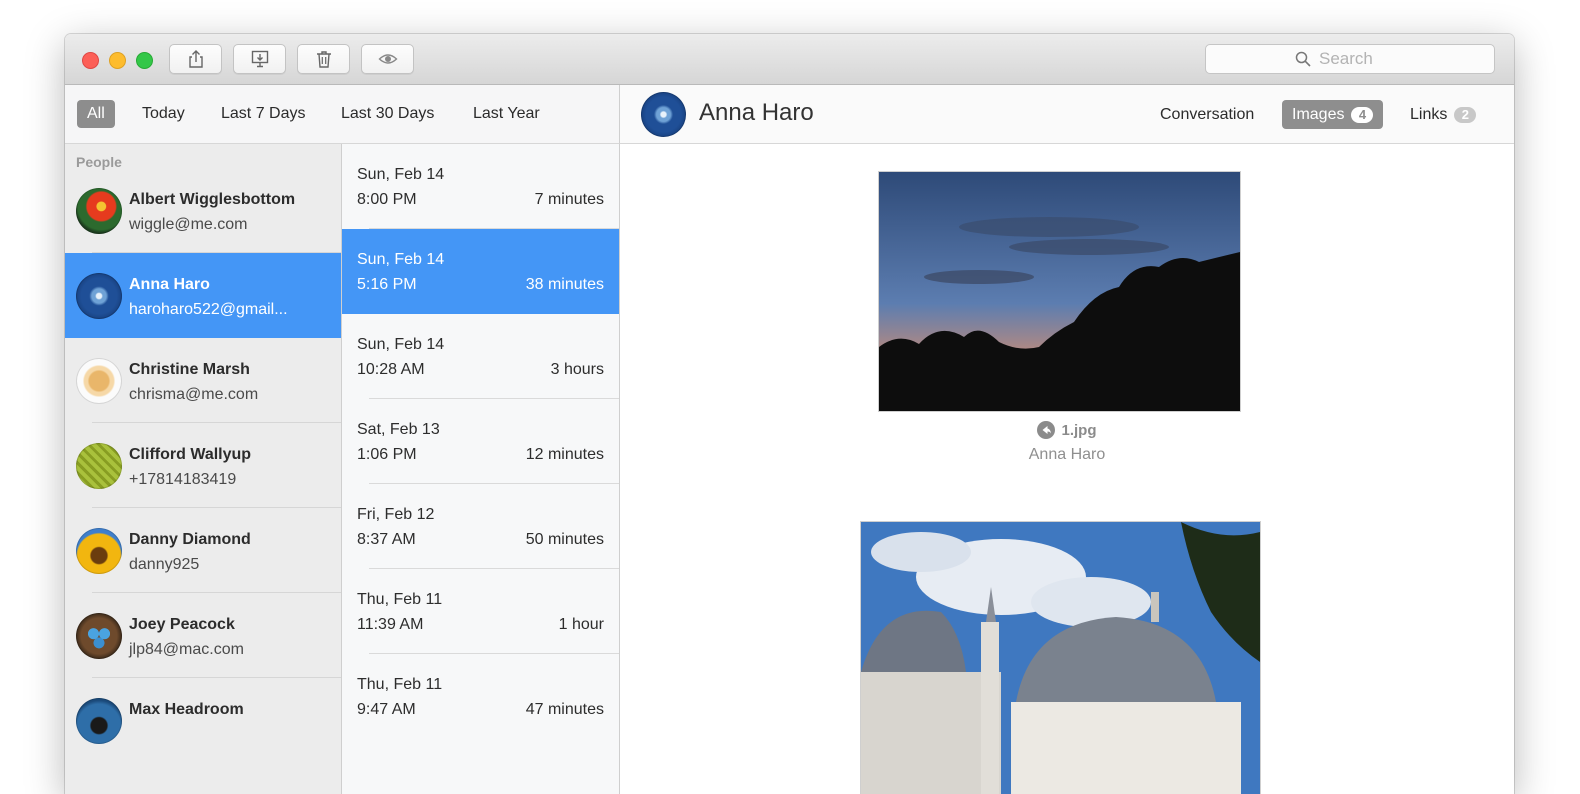 Image resolution: width=1580 pixels, height=794 pixels. I want to click on search-icon, so click(1303, 59).